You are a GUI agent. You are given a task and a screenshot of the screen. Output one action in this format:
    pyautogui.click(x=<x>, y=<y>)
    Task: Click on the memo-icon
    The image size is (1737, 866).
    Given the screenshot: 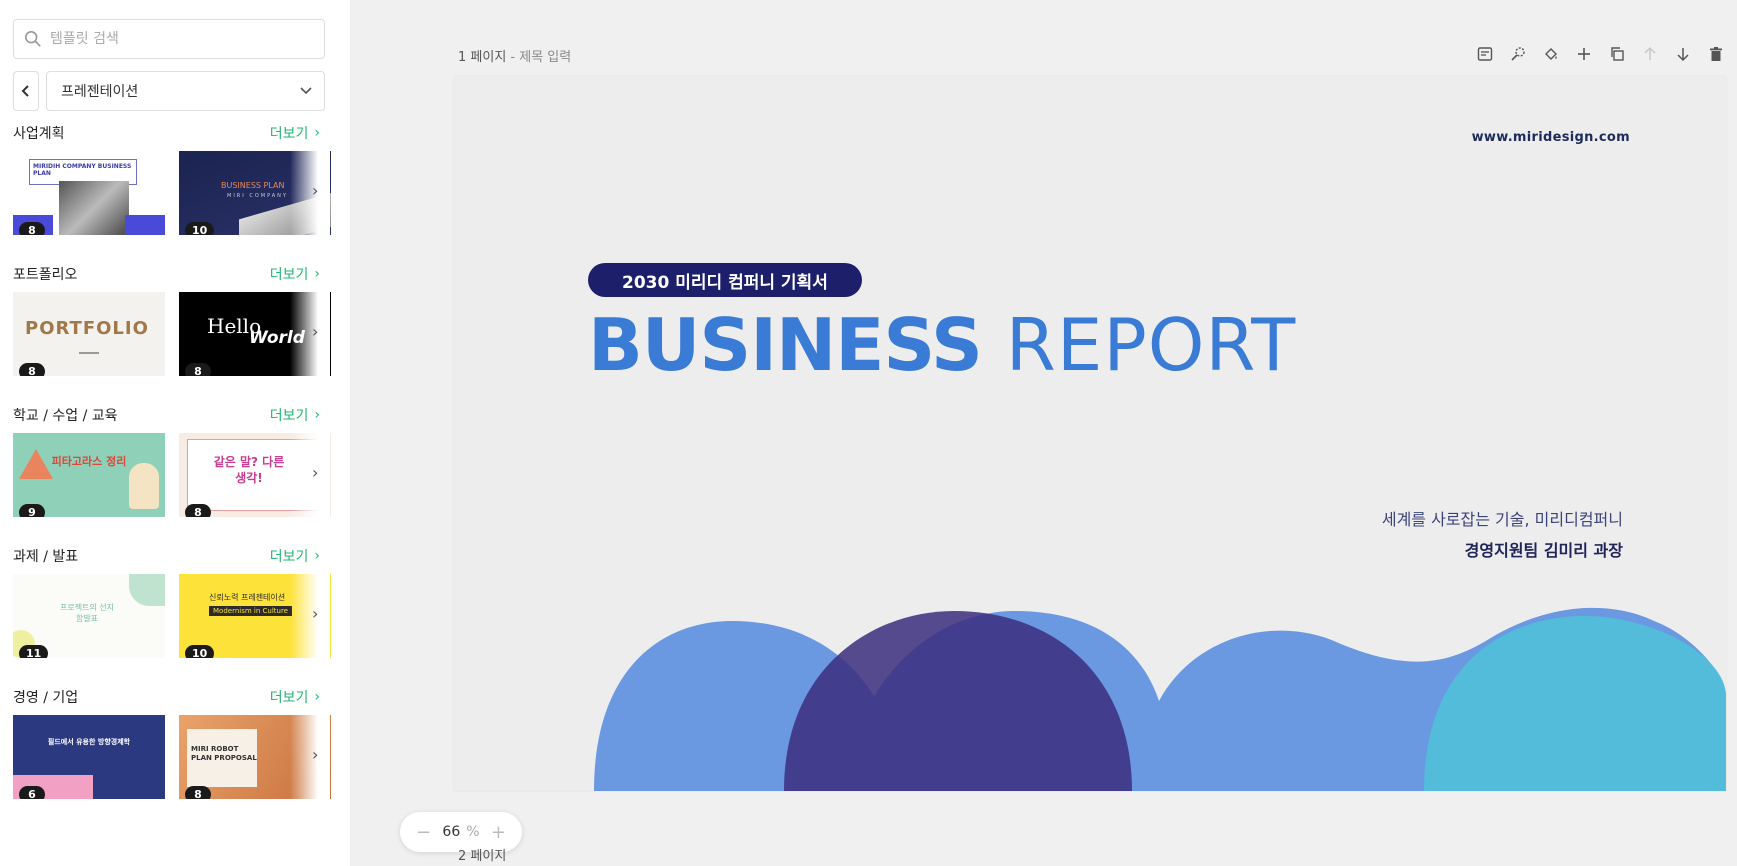 What is the action you would take?
    pyautogui.click(x=1485, y=54)
    